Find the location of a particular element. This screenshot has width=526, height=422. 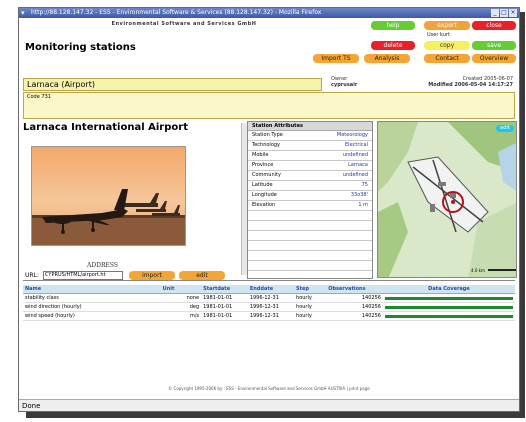

divider is located at coordinates (269, 280).